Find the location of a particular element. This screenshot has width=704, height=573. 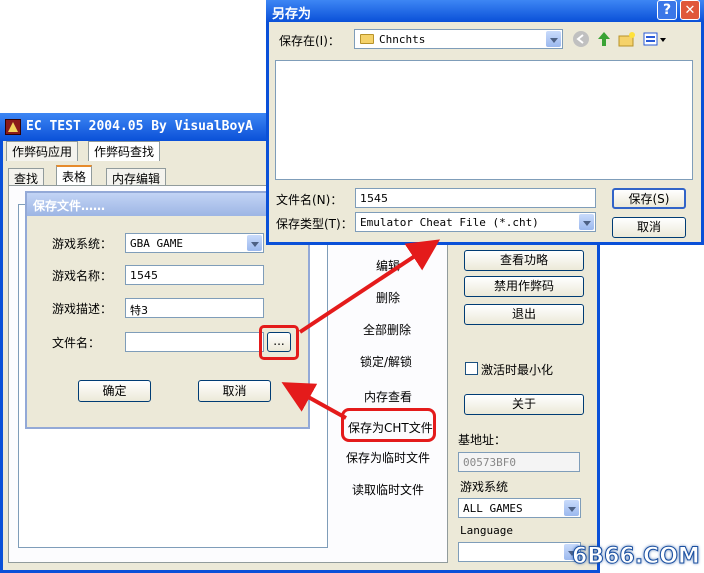

save-in-label: 保存在(I)： is located at coordinates (309, 41).